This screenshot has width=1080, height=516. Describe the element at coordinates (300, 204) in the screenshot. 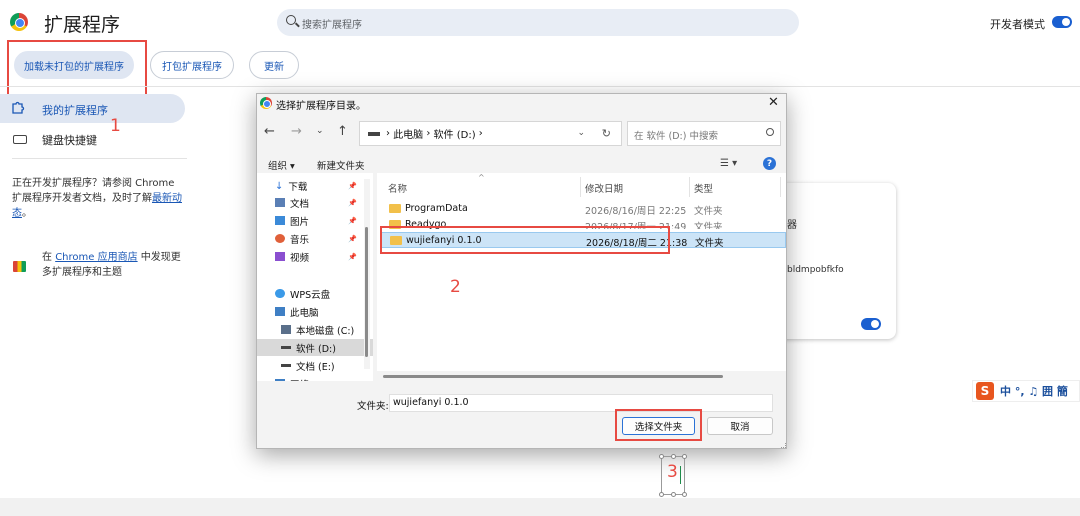

I see `tree-label: 文档` at that location.